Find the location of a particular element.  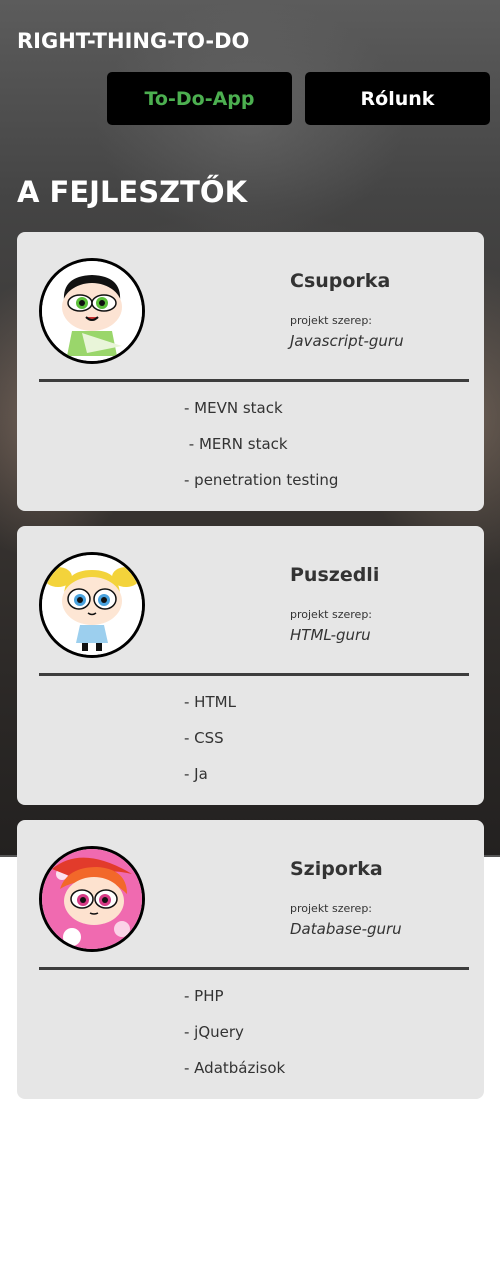

developer-name: Sziporka is located at coordinates (336, 869).